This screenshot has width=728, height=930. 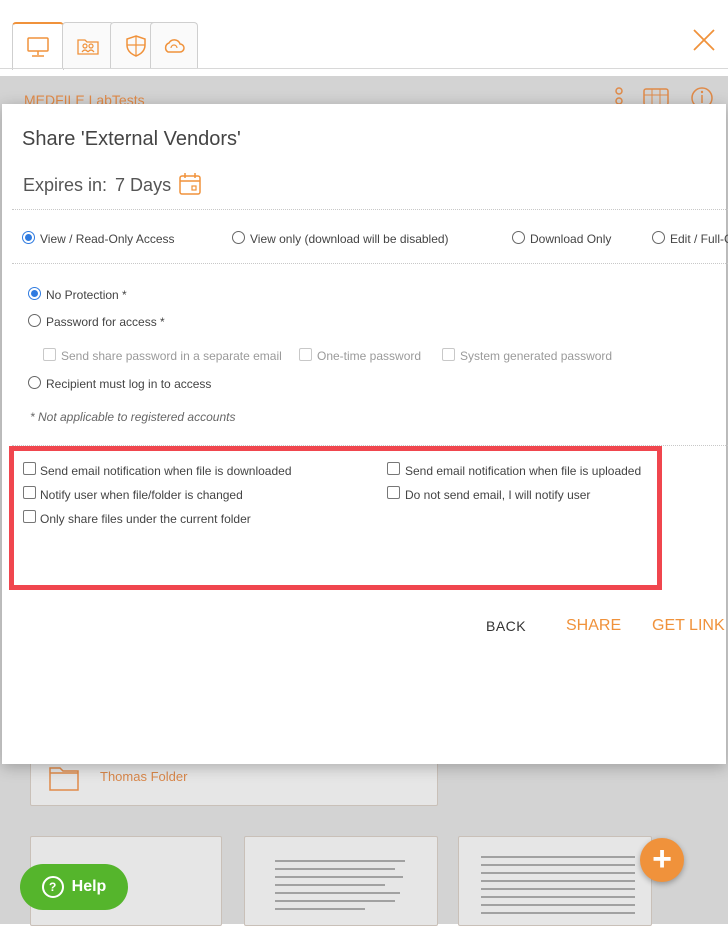 I want to click on protection-label-login: Recipient must log in to access, so click(x=129, y=384).